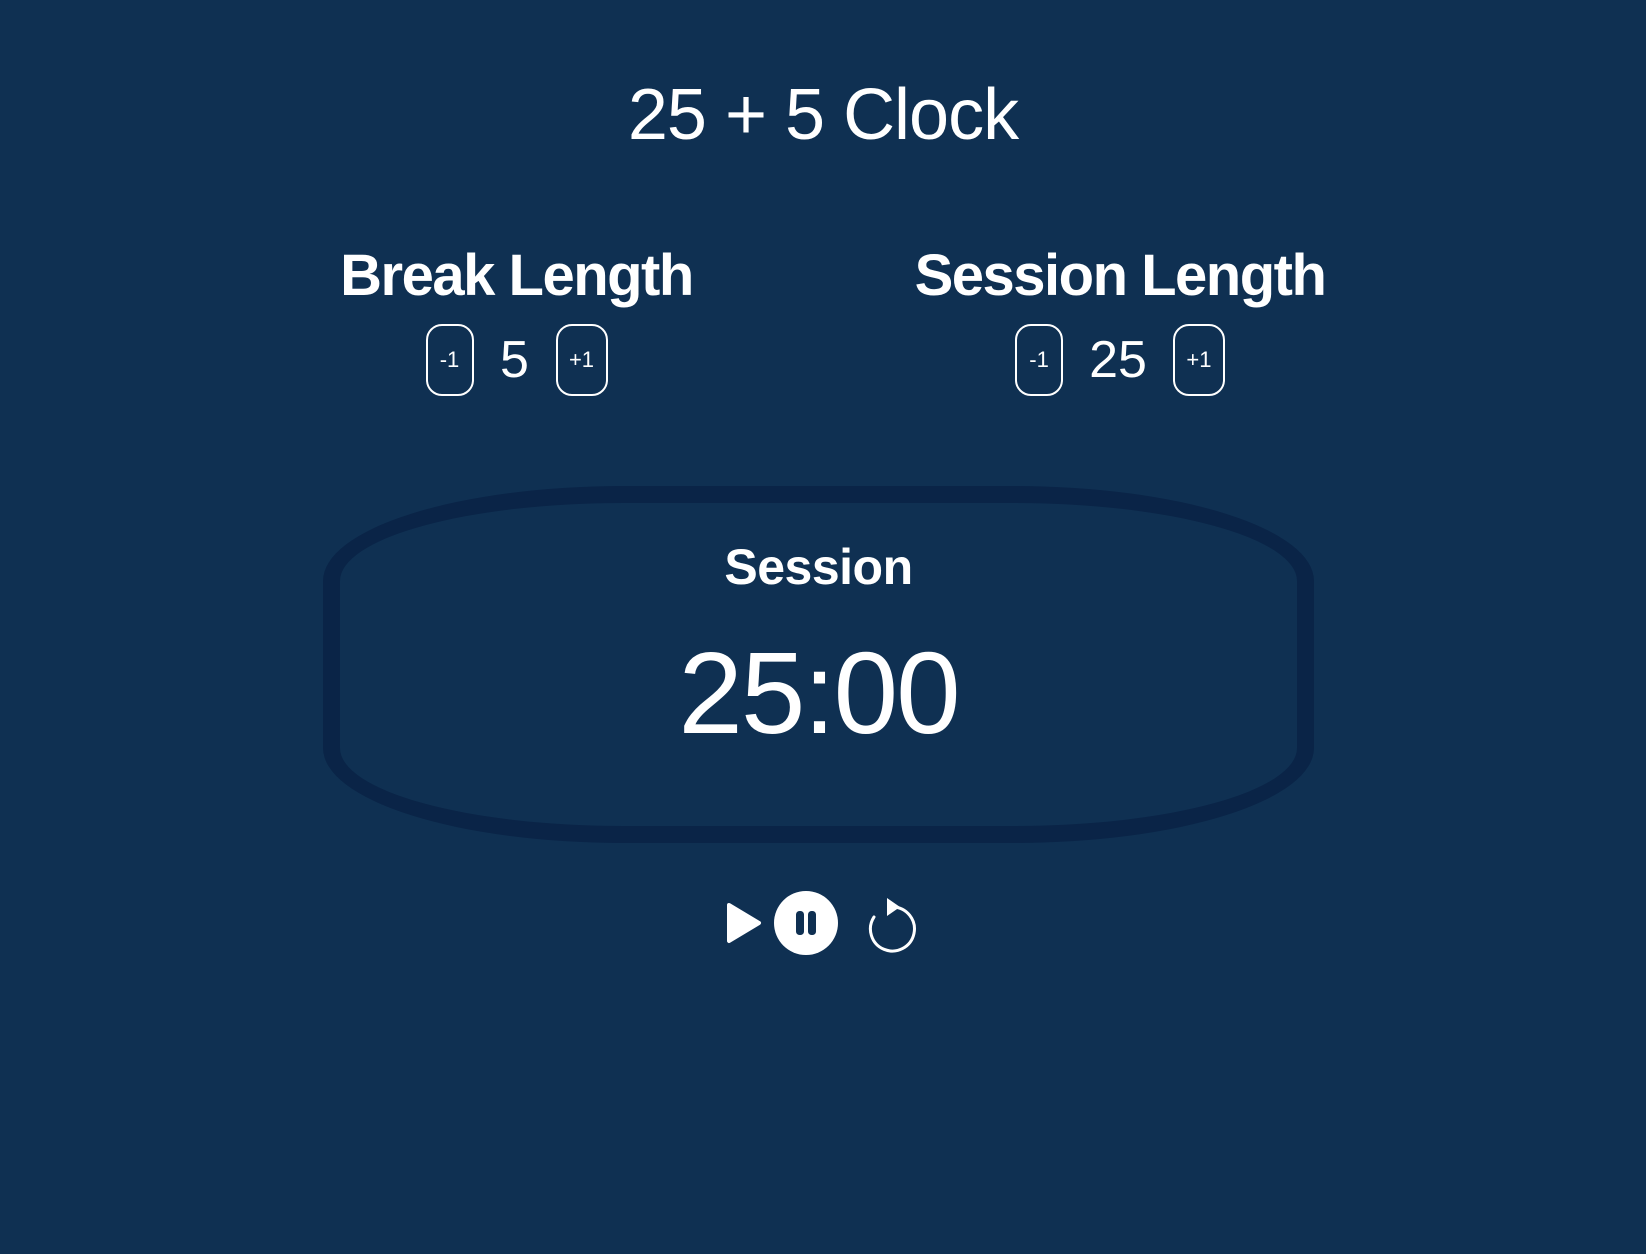 The image size is (1646, 1254). I want to click on refresh-icon, so click(892, 925).